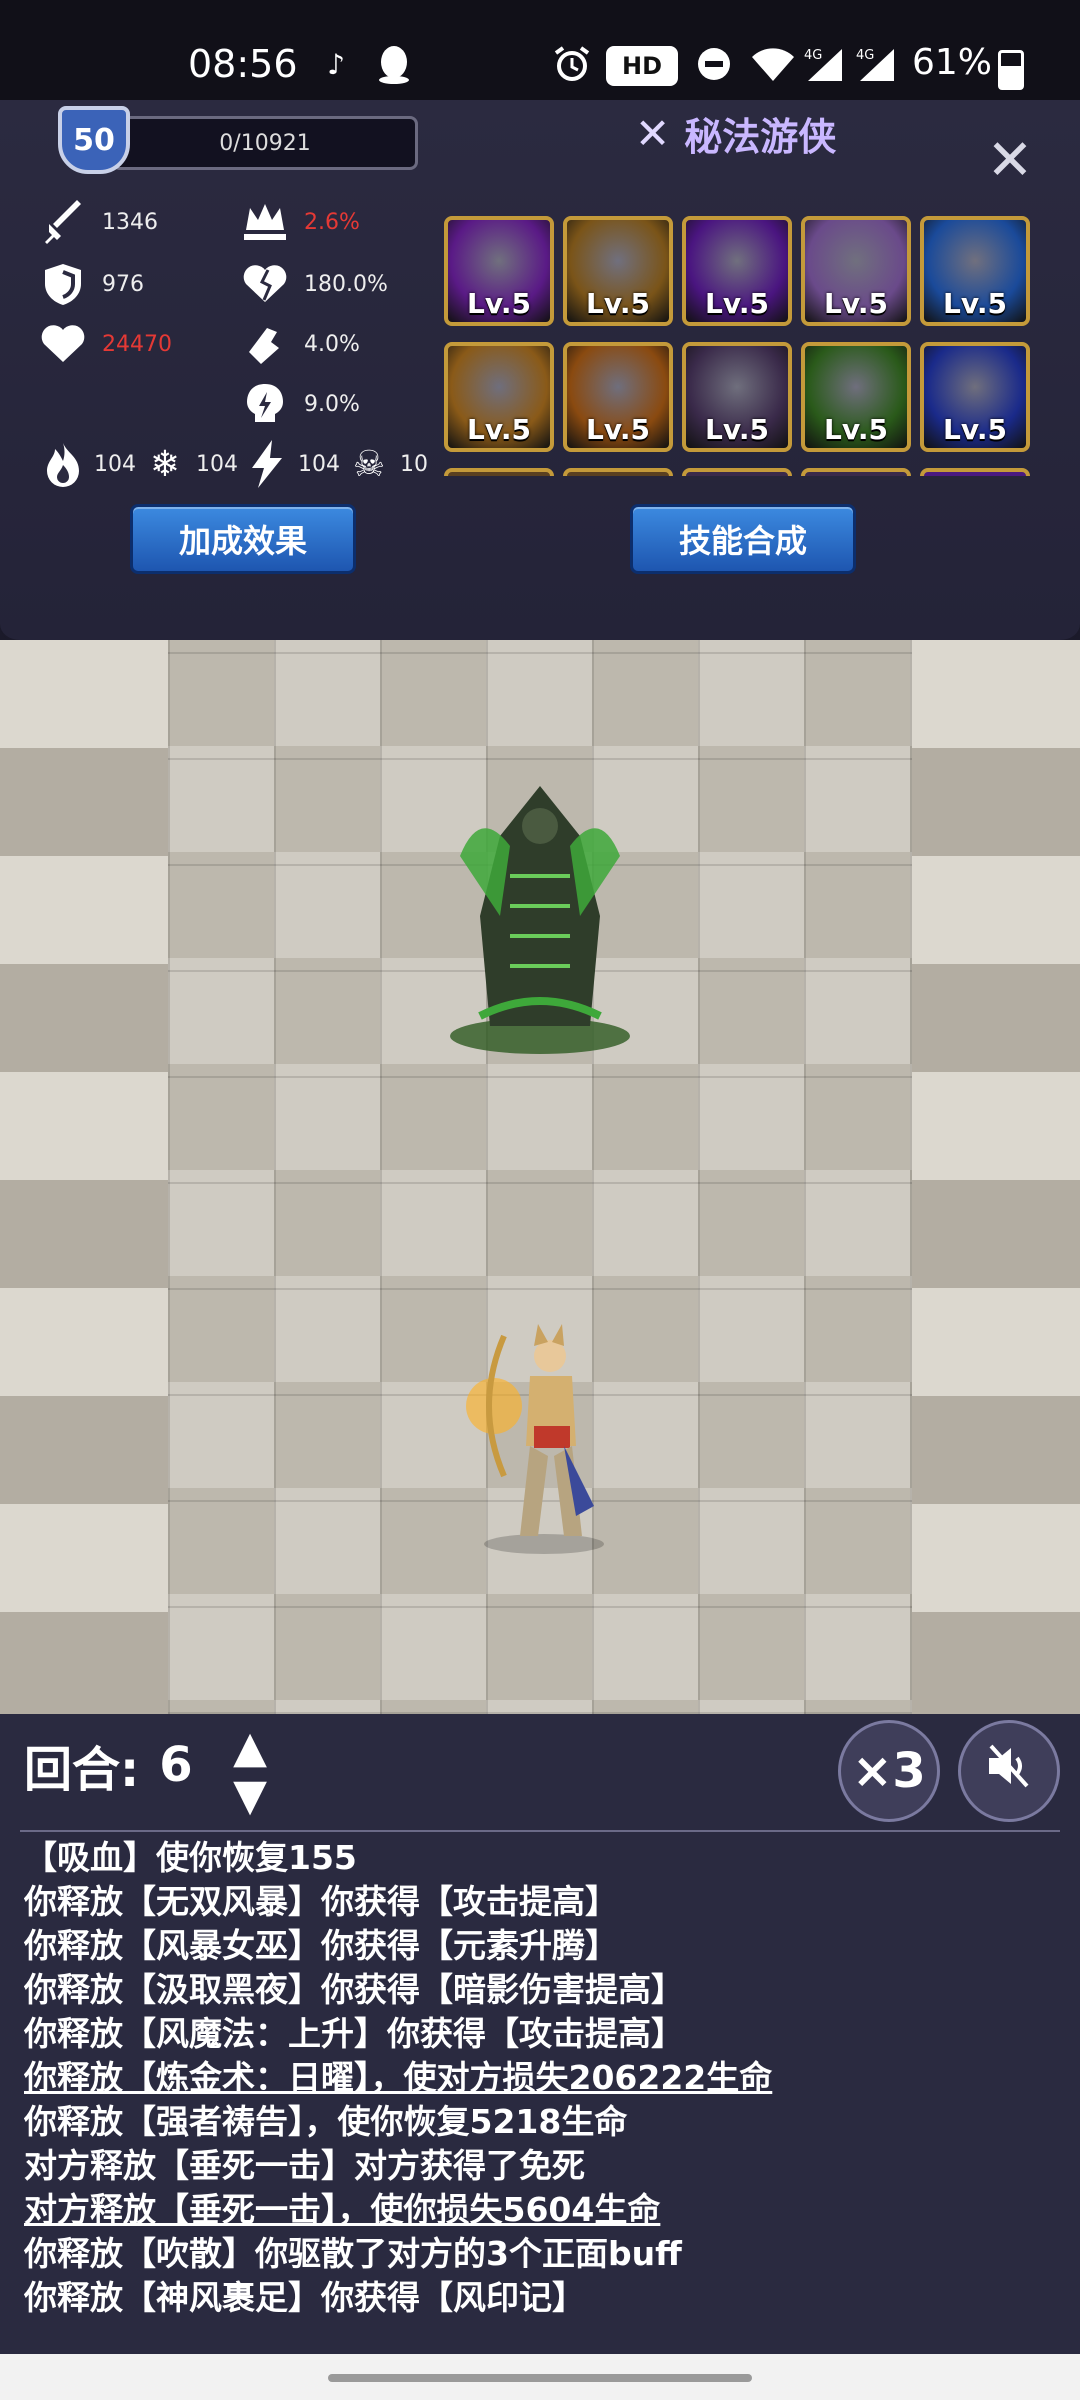  What do you see at coordinates (618, 397) in the screenshot?
I see `skill-slot-7: Lv.5` at bounding box center [618, 397].